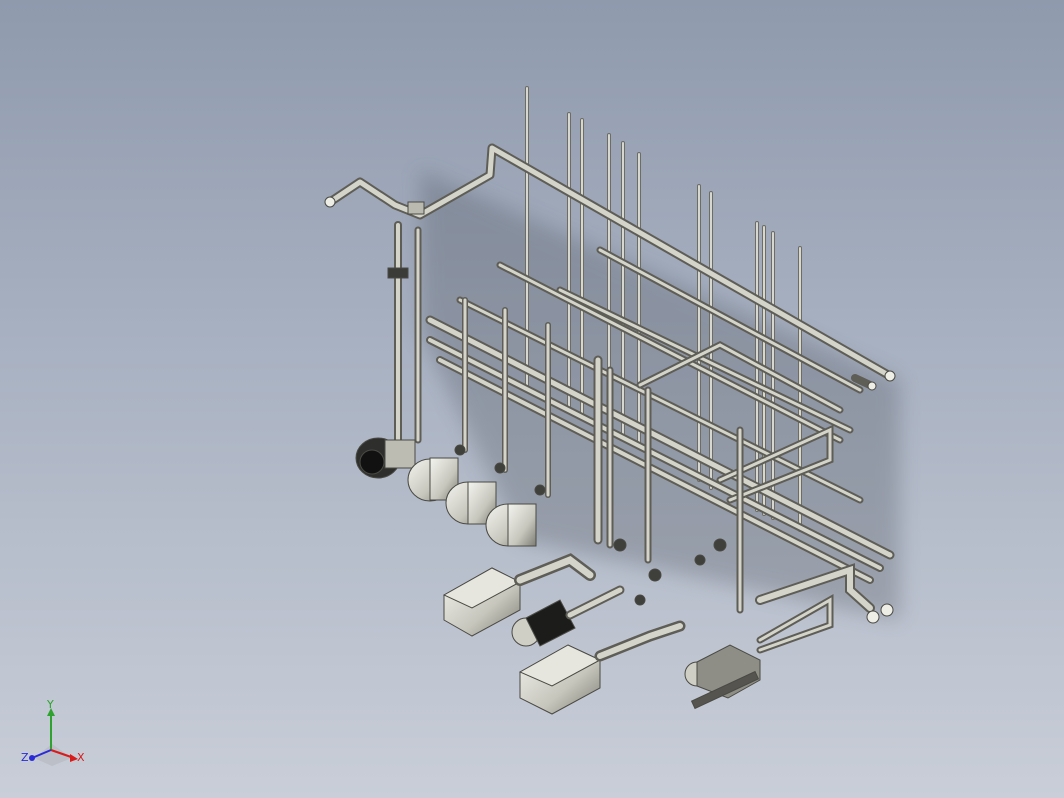 The image size is (1064, 798). What do you see at coordinates (25, 757) in the screenshot?
I see `z-axis-label: Z` at bounding box center [25, 757].